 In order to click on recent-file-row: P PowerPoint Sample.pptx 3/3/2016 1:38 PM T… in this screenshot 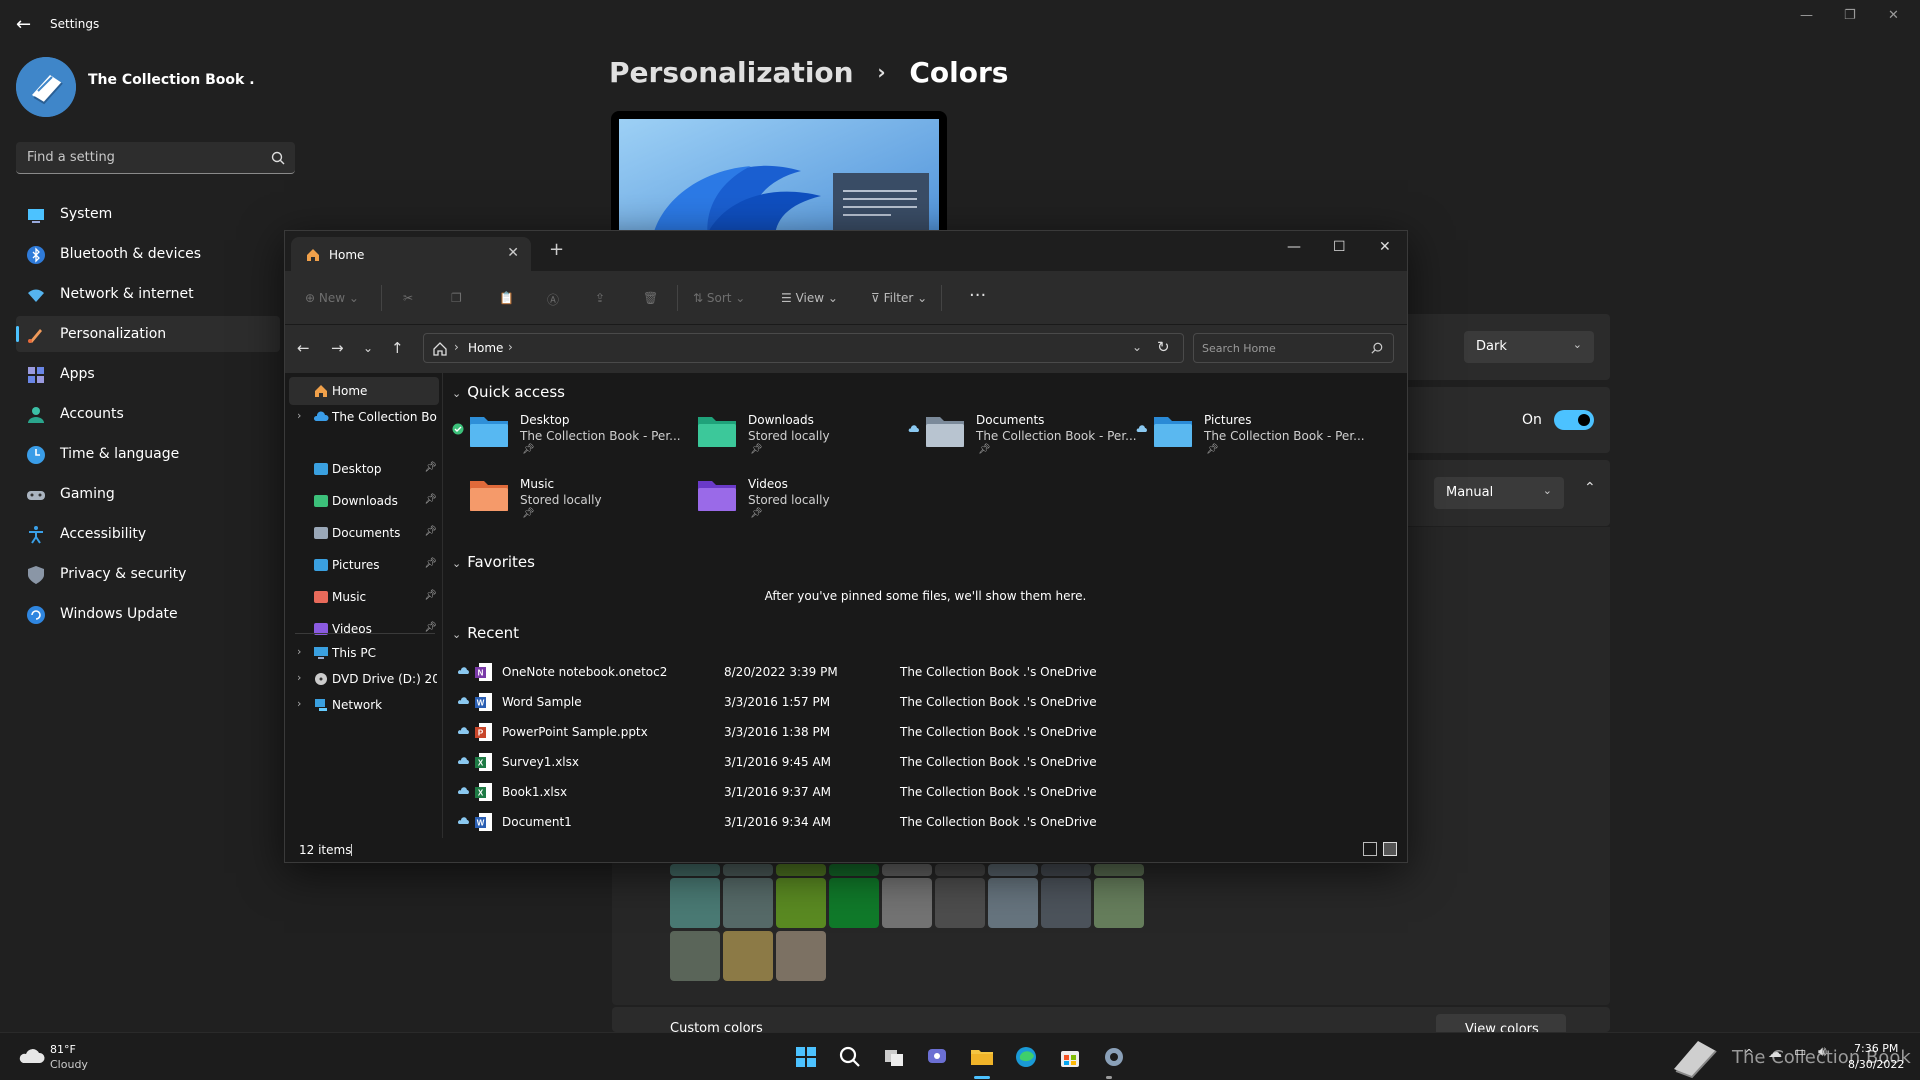, I will do `click(925, 732)`.